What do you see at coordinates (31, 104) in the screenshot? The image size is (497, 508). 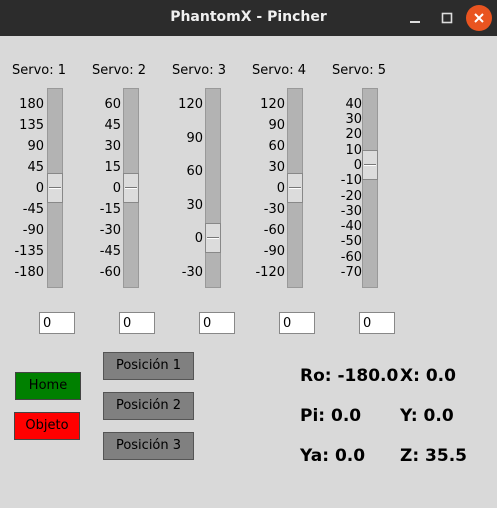 I see `servo-1-tick: 180` at bounding box center [31, 104].